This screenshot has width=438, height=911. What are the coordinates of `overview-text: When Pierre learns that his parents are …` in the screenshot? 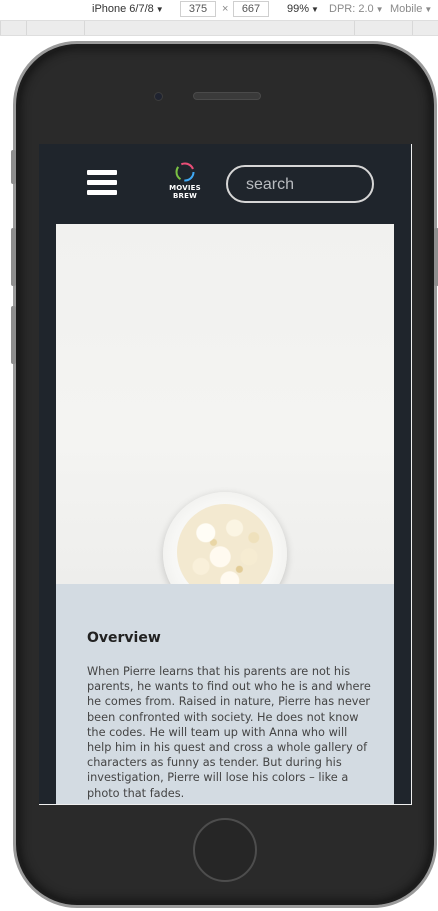 It's located at (229, 732).